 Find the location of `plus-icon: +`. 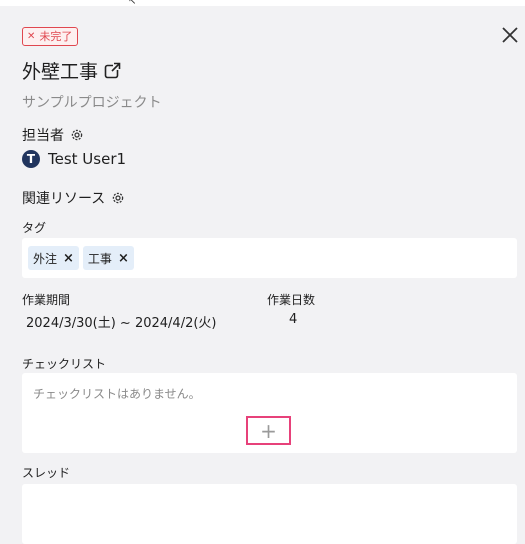

plus-icon: + is located at coordinates (268, 430).